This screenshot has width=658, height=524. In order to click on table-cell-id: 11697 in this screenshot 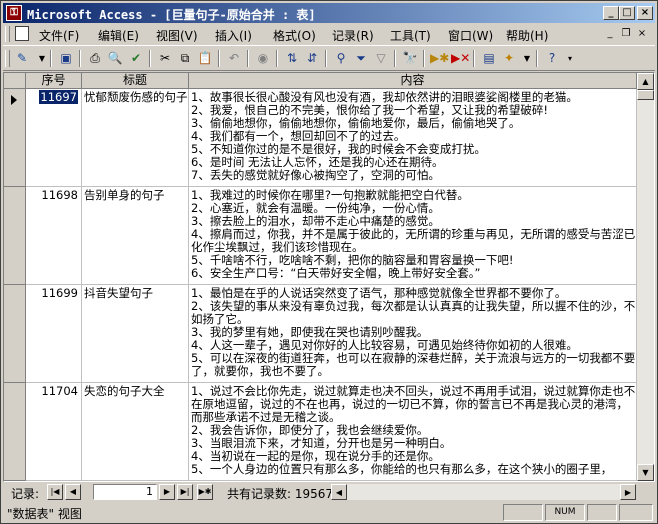, I will do `click(54, 138)`.